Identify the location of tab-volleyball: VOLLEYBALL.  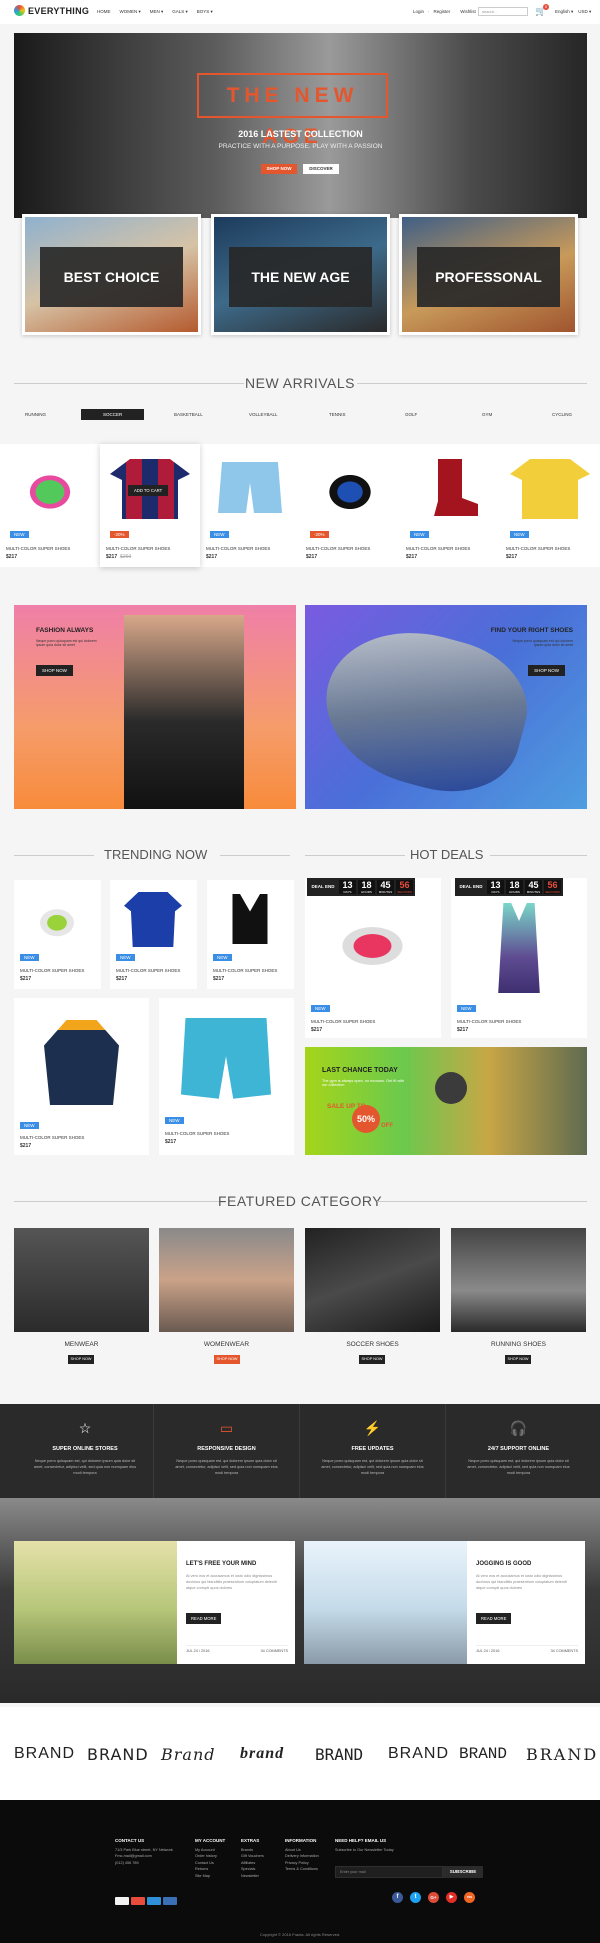
(263, 414).